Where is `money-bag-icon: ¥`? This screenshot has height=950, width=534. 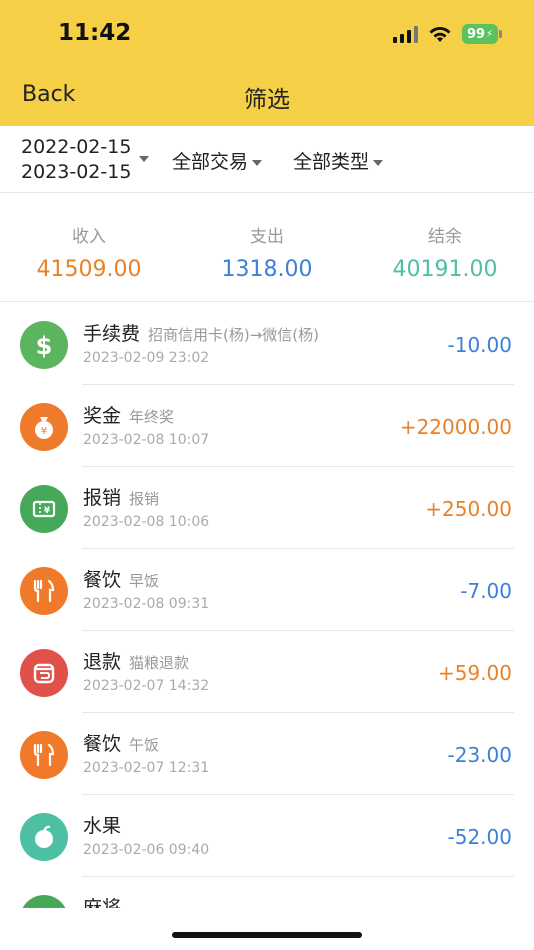
money-bag-icon: ¥ is located at coordinates (44, 427).